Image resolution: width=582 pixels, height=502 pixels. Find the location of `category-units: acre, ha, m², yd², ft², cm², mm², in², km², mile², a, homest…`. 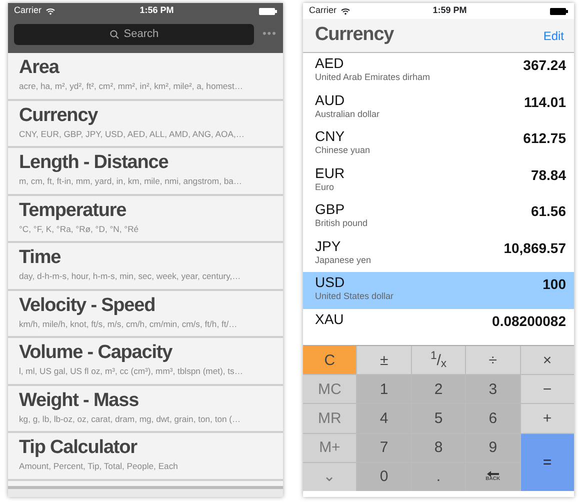

category-units: acre, ha, m², yd², ft², cm², mm², in², km², mile², a, homest… is located at coordinates (131, 86).